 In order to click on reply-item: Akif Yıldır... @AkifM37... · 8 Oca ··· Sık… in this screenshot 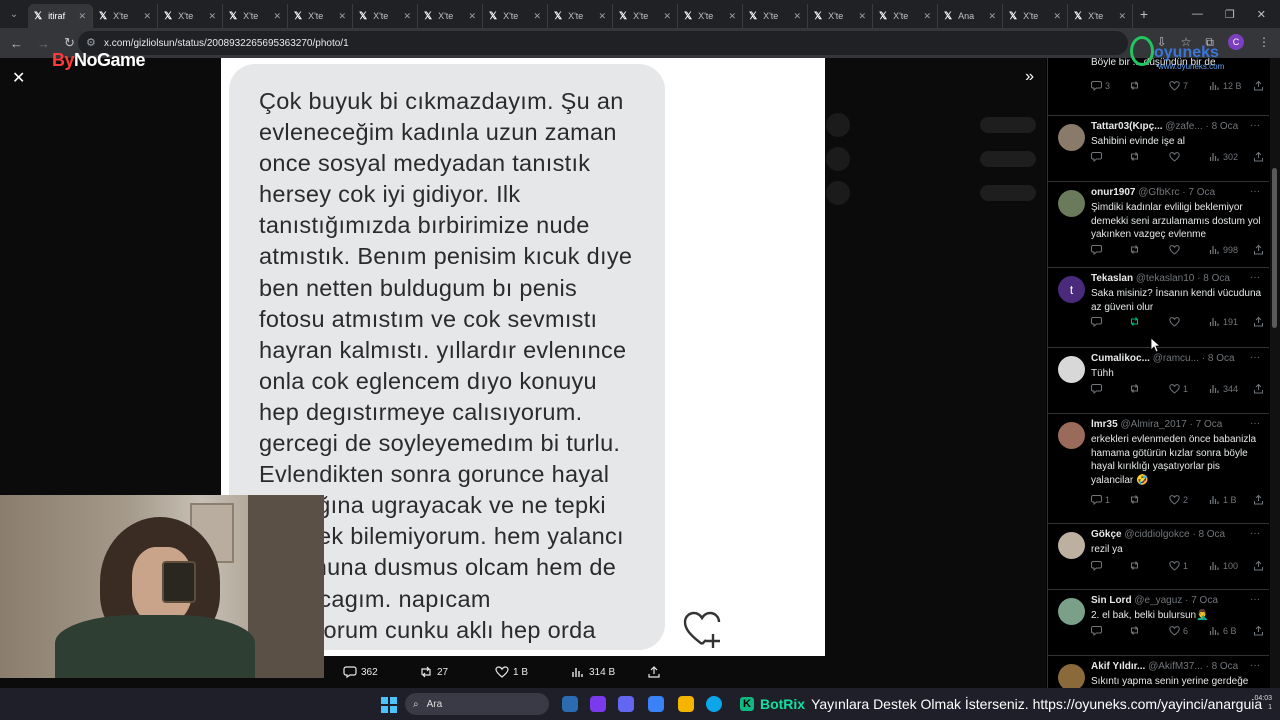, I will do `click(1158, 672)`.